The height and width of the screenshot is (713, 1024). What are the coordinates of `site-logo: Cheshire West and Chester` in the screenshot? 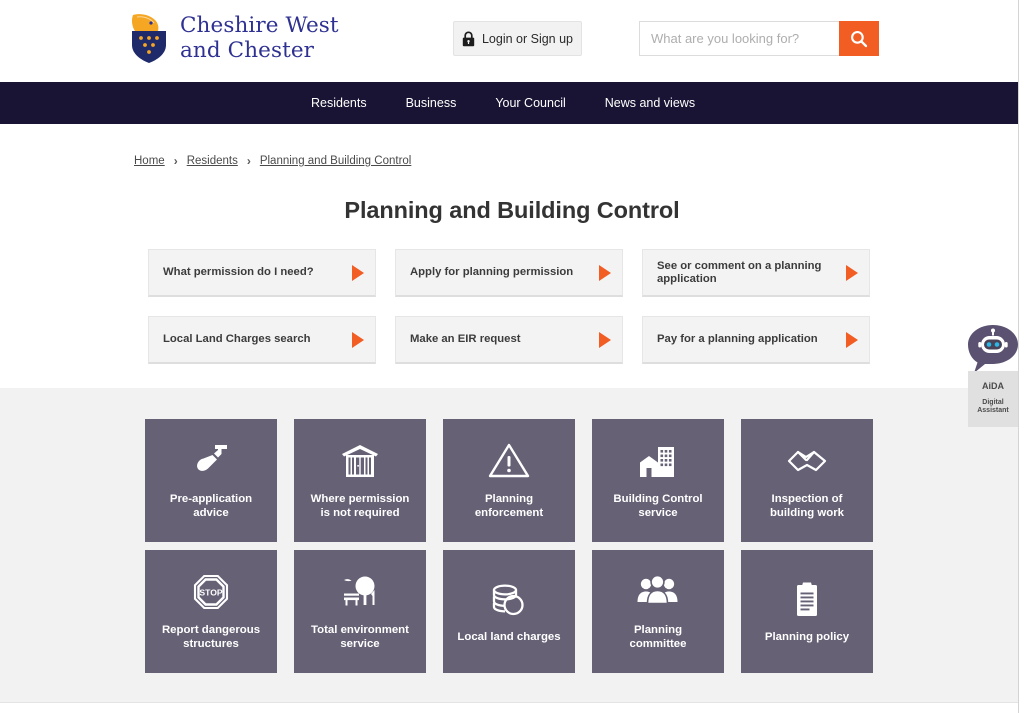 It's located at (233, 38).